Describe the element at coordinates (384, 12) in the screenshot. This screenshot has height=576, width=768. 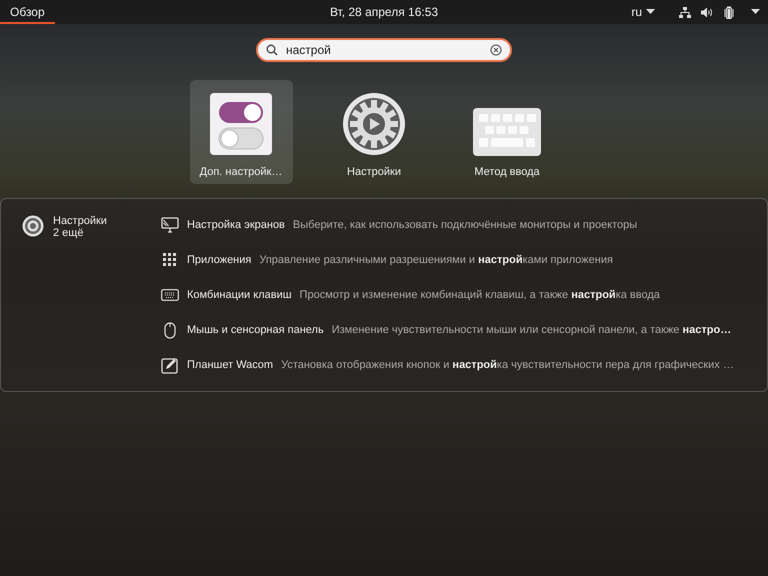
I see `clock-button: Вт, 28 апреля 16:53` at that location.